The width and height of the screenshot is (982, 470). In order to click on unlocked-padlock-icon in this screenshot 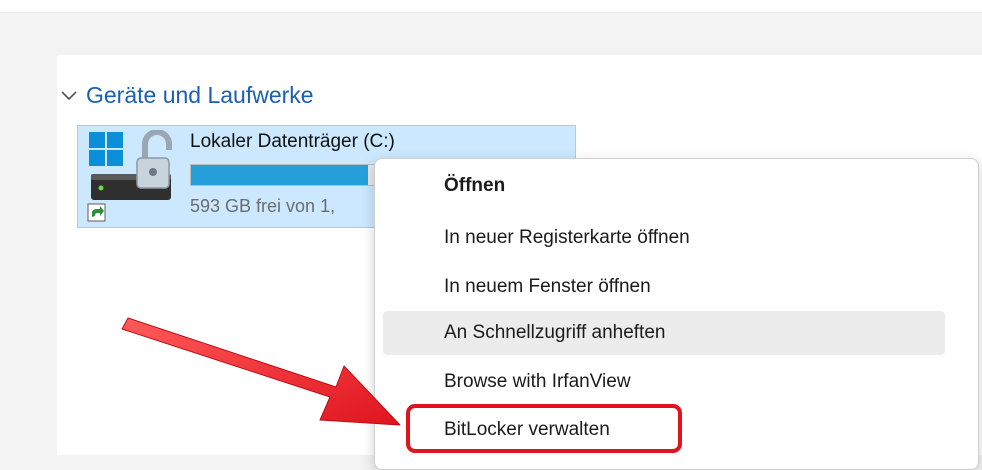, I will do `click(154, 159)`.